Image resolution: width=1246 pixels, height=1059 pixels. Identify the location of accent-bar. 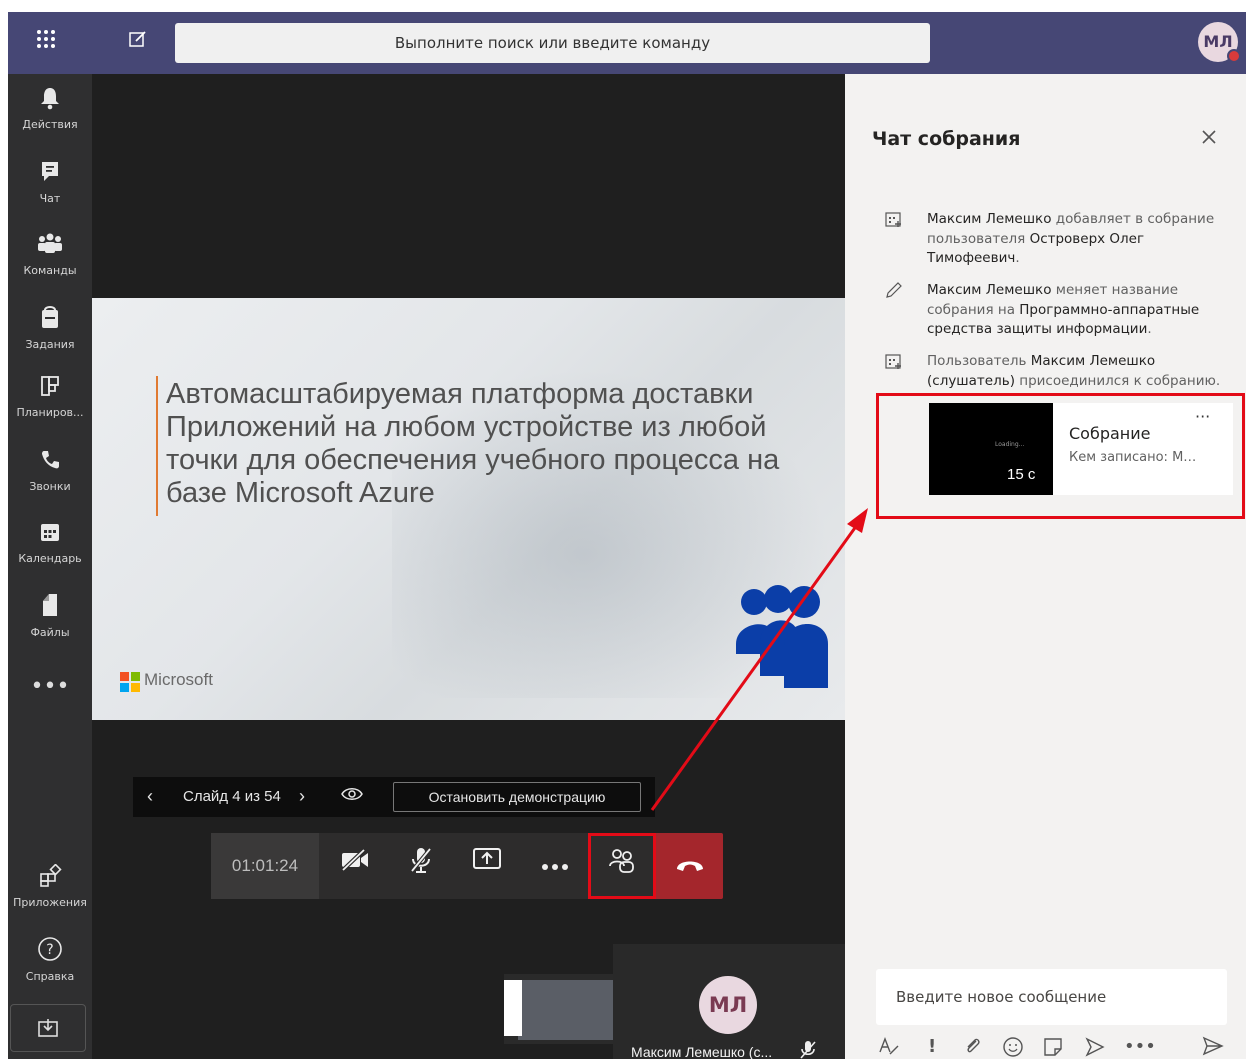
(157, 446).